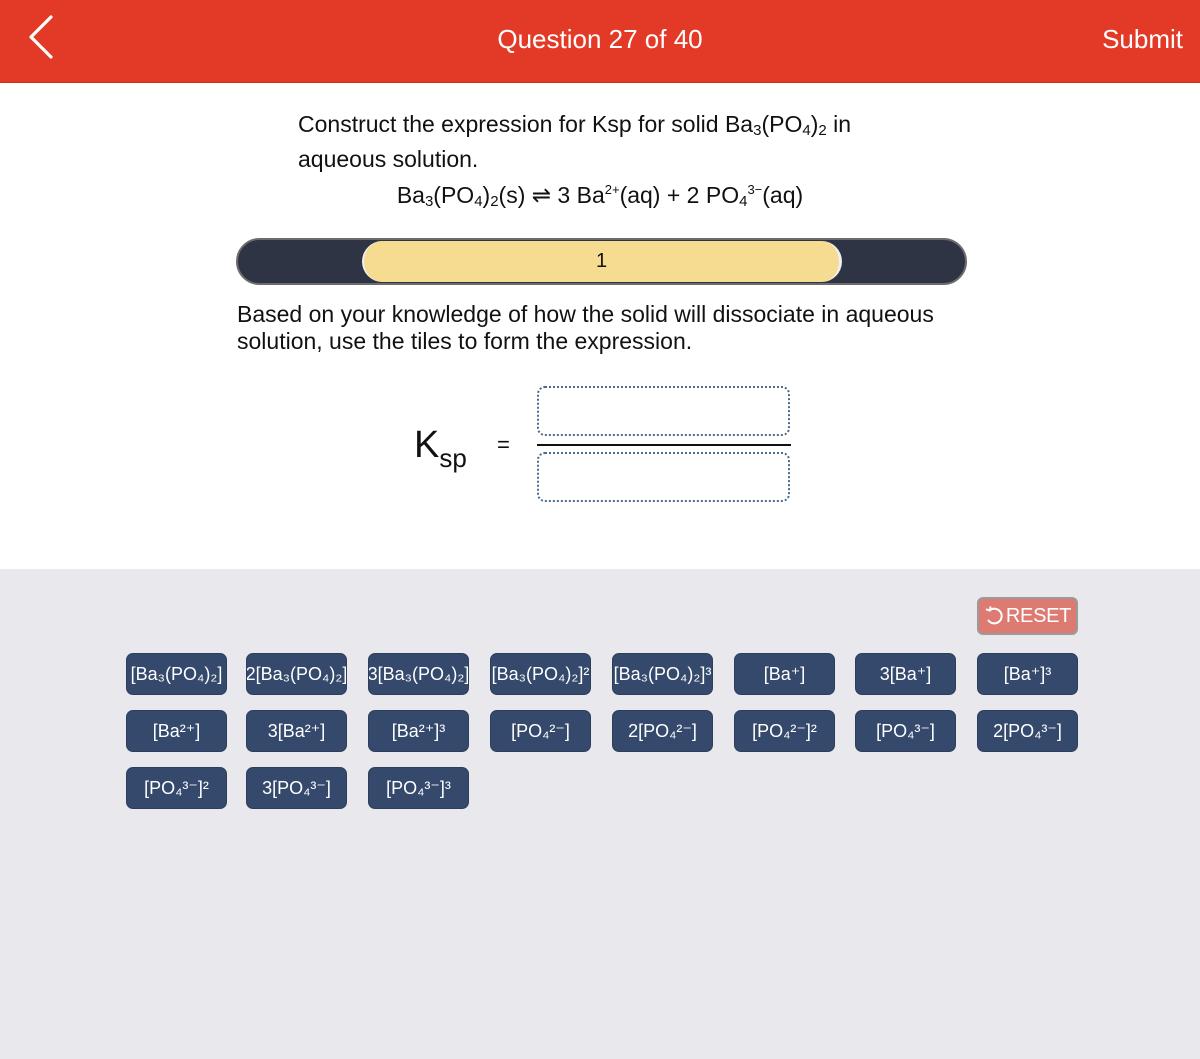 The image size is (1200, 1059). I want to click on step-indicator: 1, so click(602, 261).